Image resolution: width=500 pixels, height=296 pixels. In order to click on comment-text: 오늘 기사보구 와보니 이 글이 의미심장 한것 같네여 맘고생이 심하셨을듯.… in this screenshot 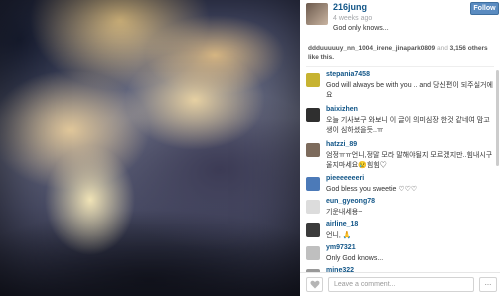, I will do `click(408, 125)`.